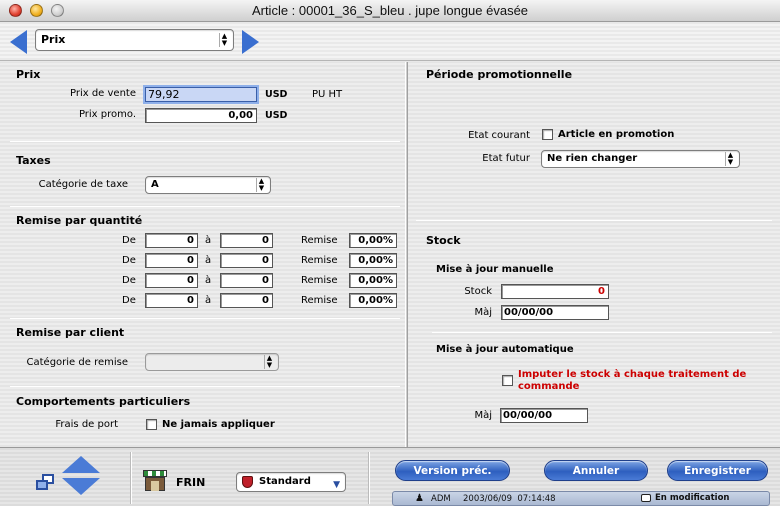  What do you see at coordinates (134, 40) in the screenshot?
I see `section-select: Prix ▲ ▼` at bounding box center [134, 40].